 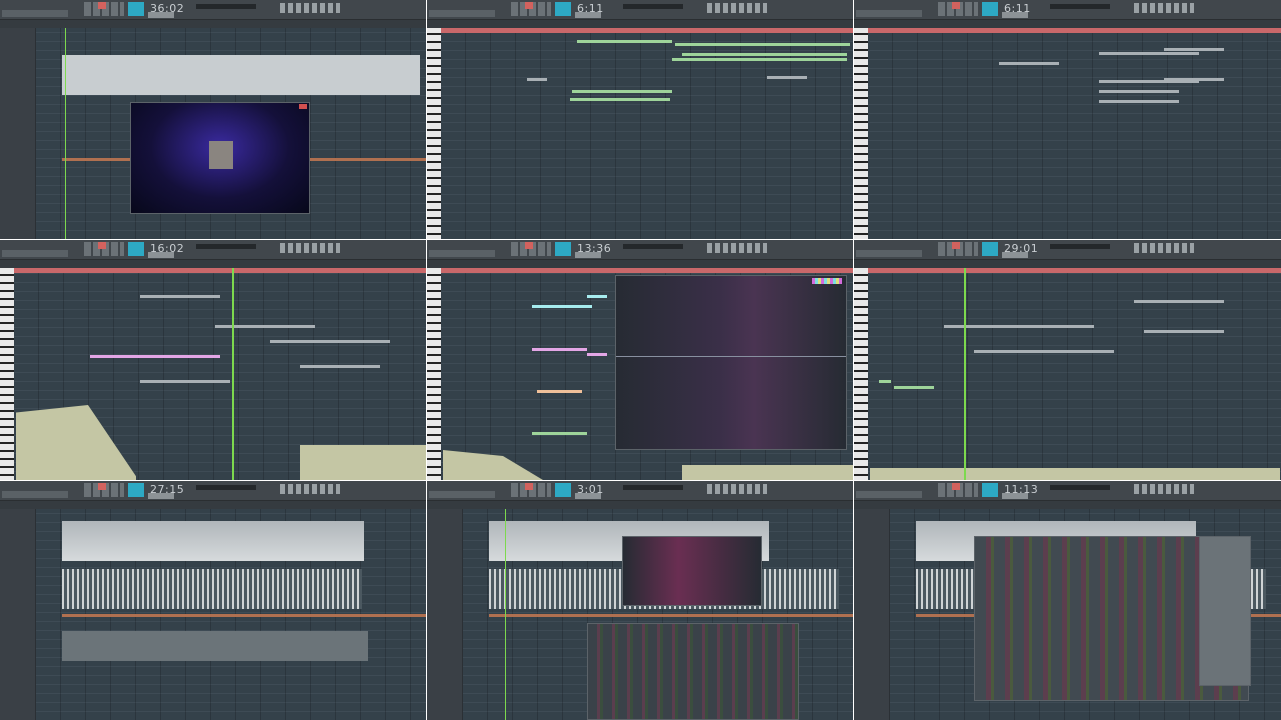 What do you see at coordinates (212, 589) in the screenshot?
I see `audio-clip` at bounding box center [212, 589].